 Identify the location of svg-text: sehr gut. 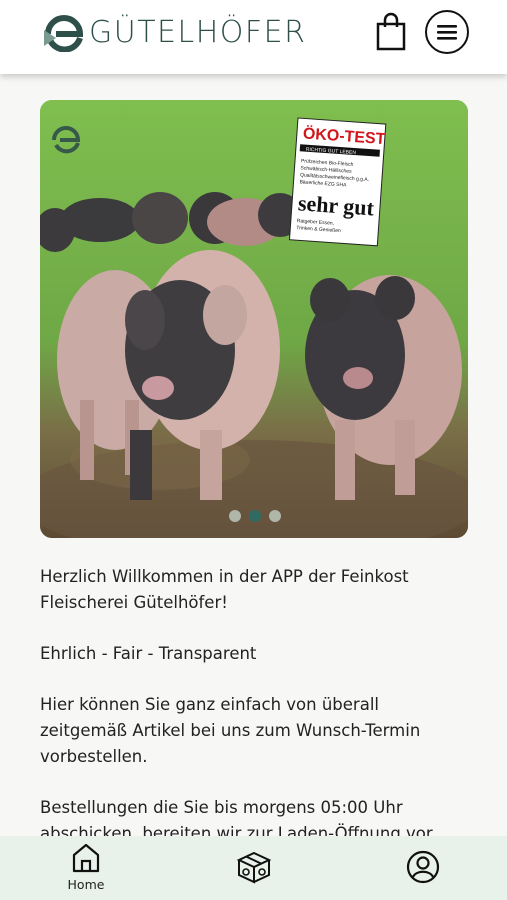
(336, 205).